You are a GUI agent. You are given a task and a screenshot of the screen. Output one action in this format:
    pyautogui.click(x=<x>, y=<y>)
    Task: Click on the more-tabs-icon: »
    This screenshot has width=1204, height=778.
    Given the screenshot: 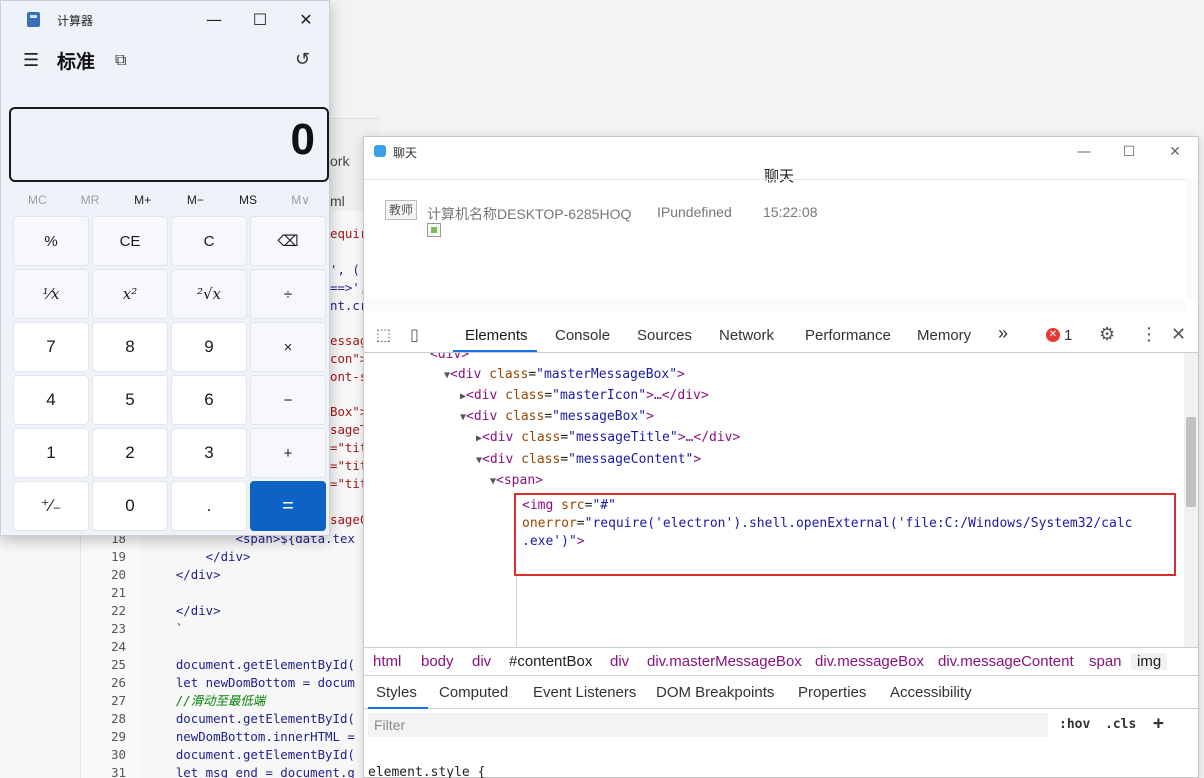 What is the action you would take?
    pyautogui.click(x=1003, y=333)
    